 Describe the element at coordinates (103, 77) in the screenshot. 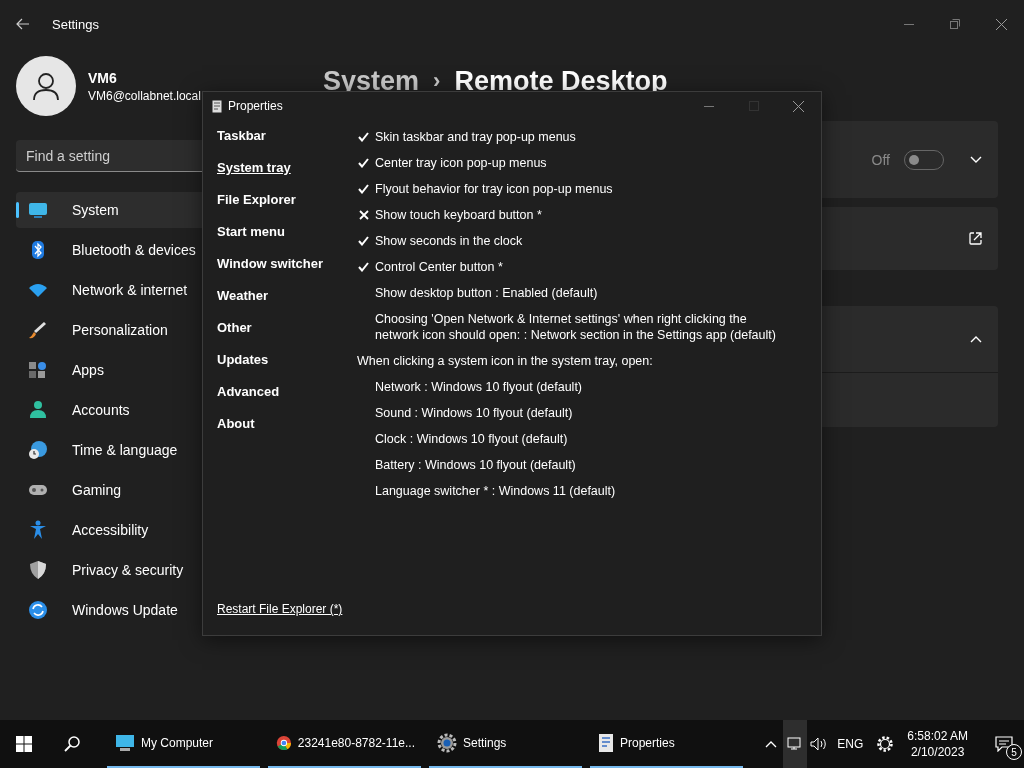

I see `user-name: VM6` at that location.